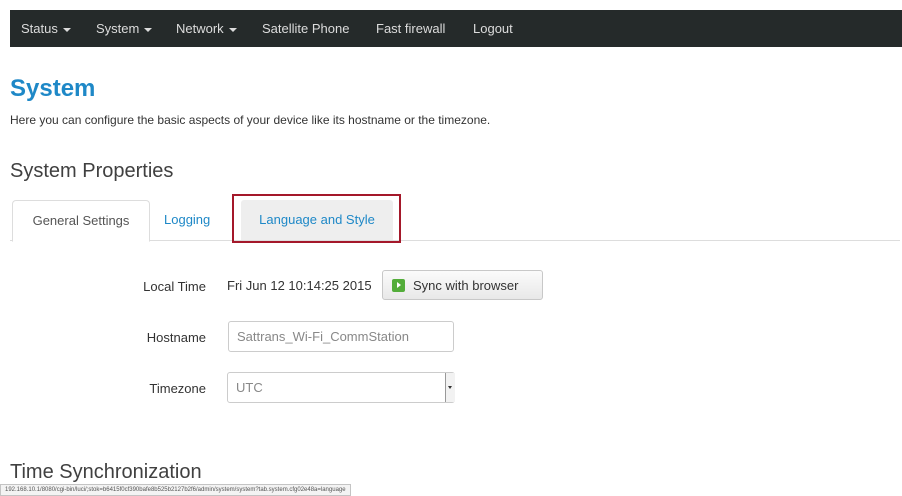 This screenshot has height=496, width=902. I want to click on sync-button-label: Sync with browser, so click(466, 285).